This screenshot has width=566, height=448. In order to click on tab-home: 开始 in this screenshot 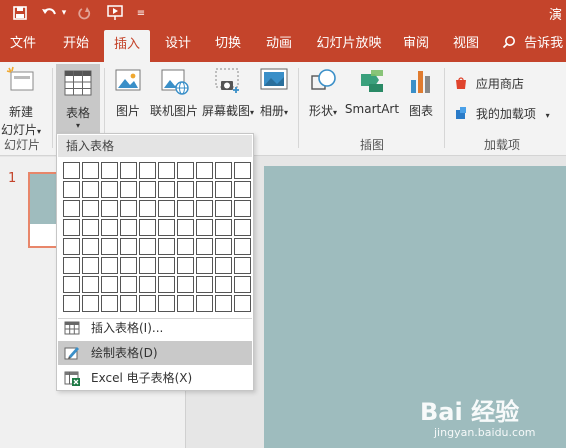, I will do `click(76, 44)`.